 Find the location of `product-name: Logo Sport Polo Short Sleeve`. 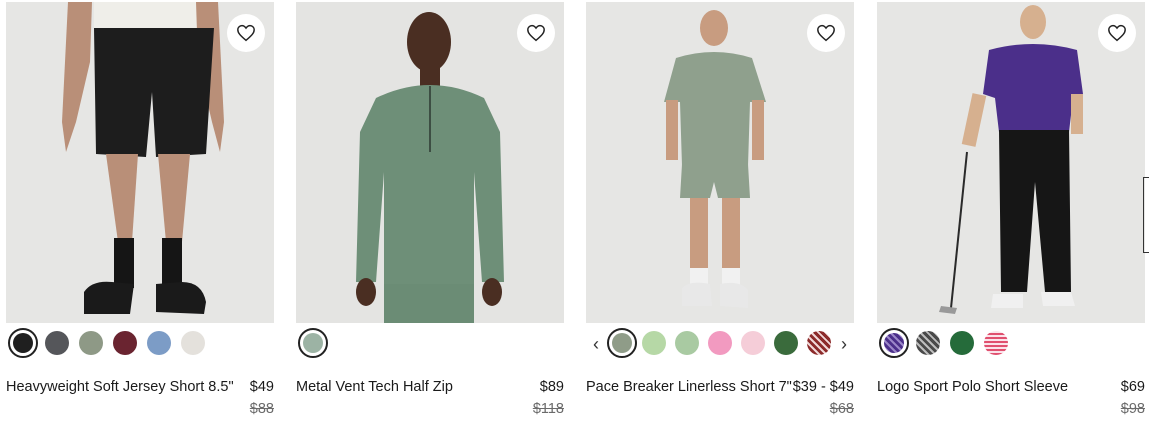

product-name: Logo Sport Polo Short Sleeve is located at coordinates (994, 387).